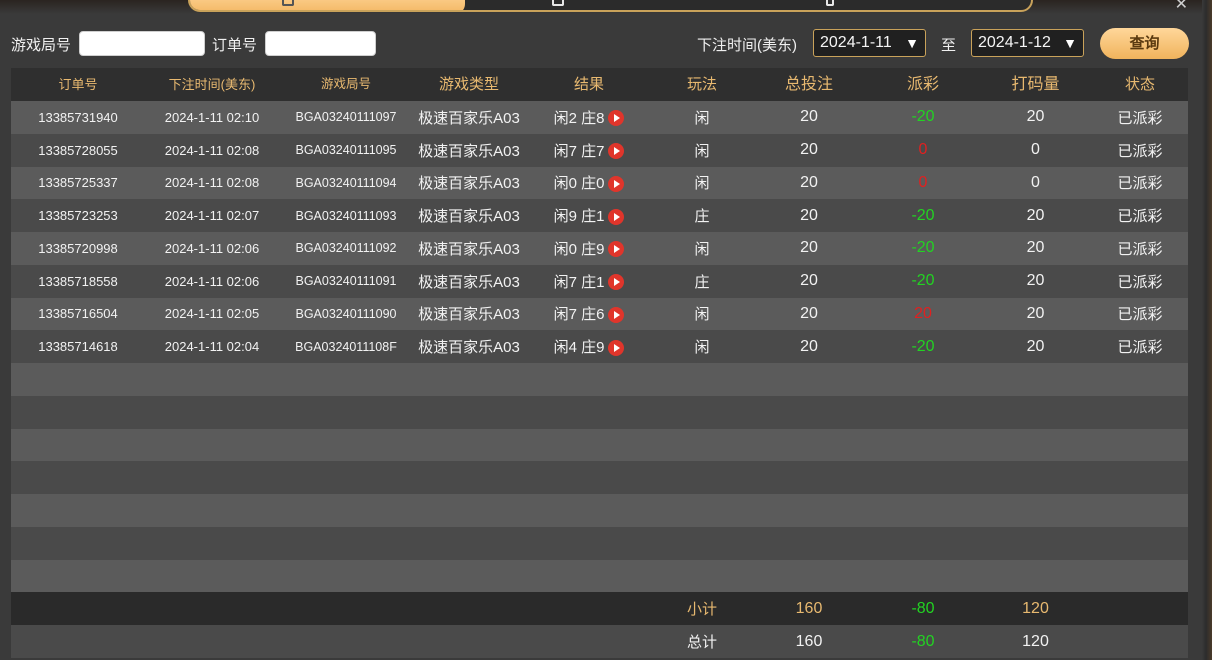 This screenshot has height=660, width=1212. What do you see at coordinates (346, 182) in the screenshot?
I see `cell-round-id: BGA03240111094` at bounding box center [346, 182].